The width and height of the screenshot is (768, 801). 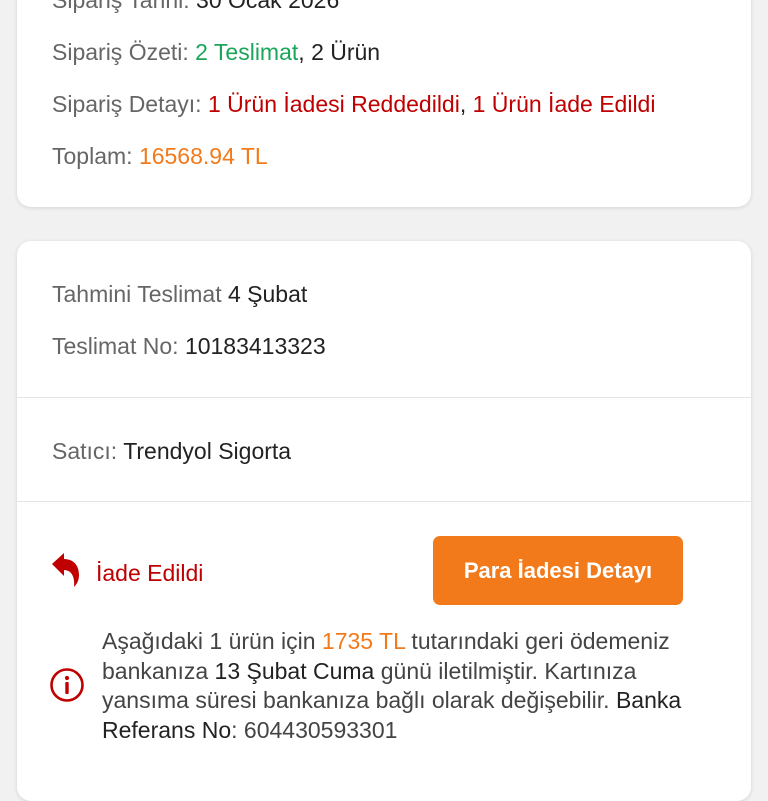 I want to click on info-circle-icon, so click(x=67, y=685).